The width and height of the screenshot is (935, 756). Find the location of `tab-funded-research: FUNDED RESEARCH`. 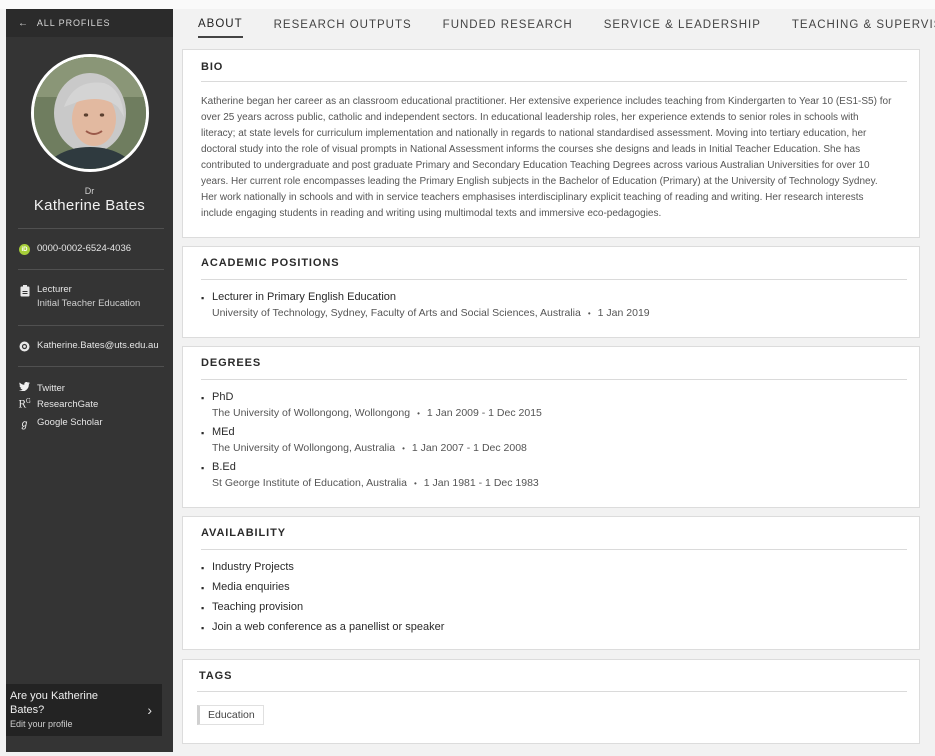

tab-funded-research: FUNDED RESEARCH is located at coordinates (508, 25).